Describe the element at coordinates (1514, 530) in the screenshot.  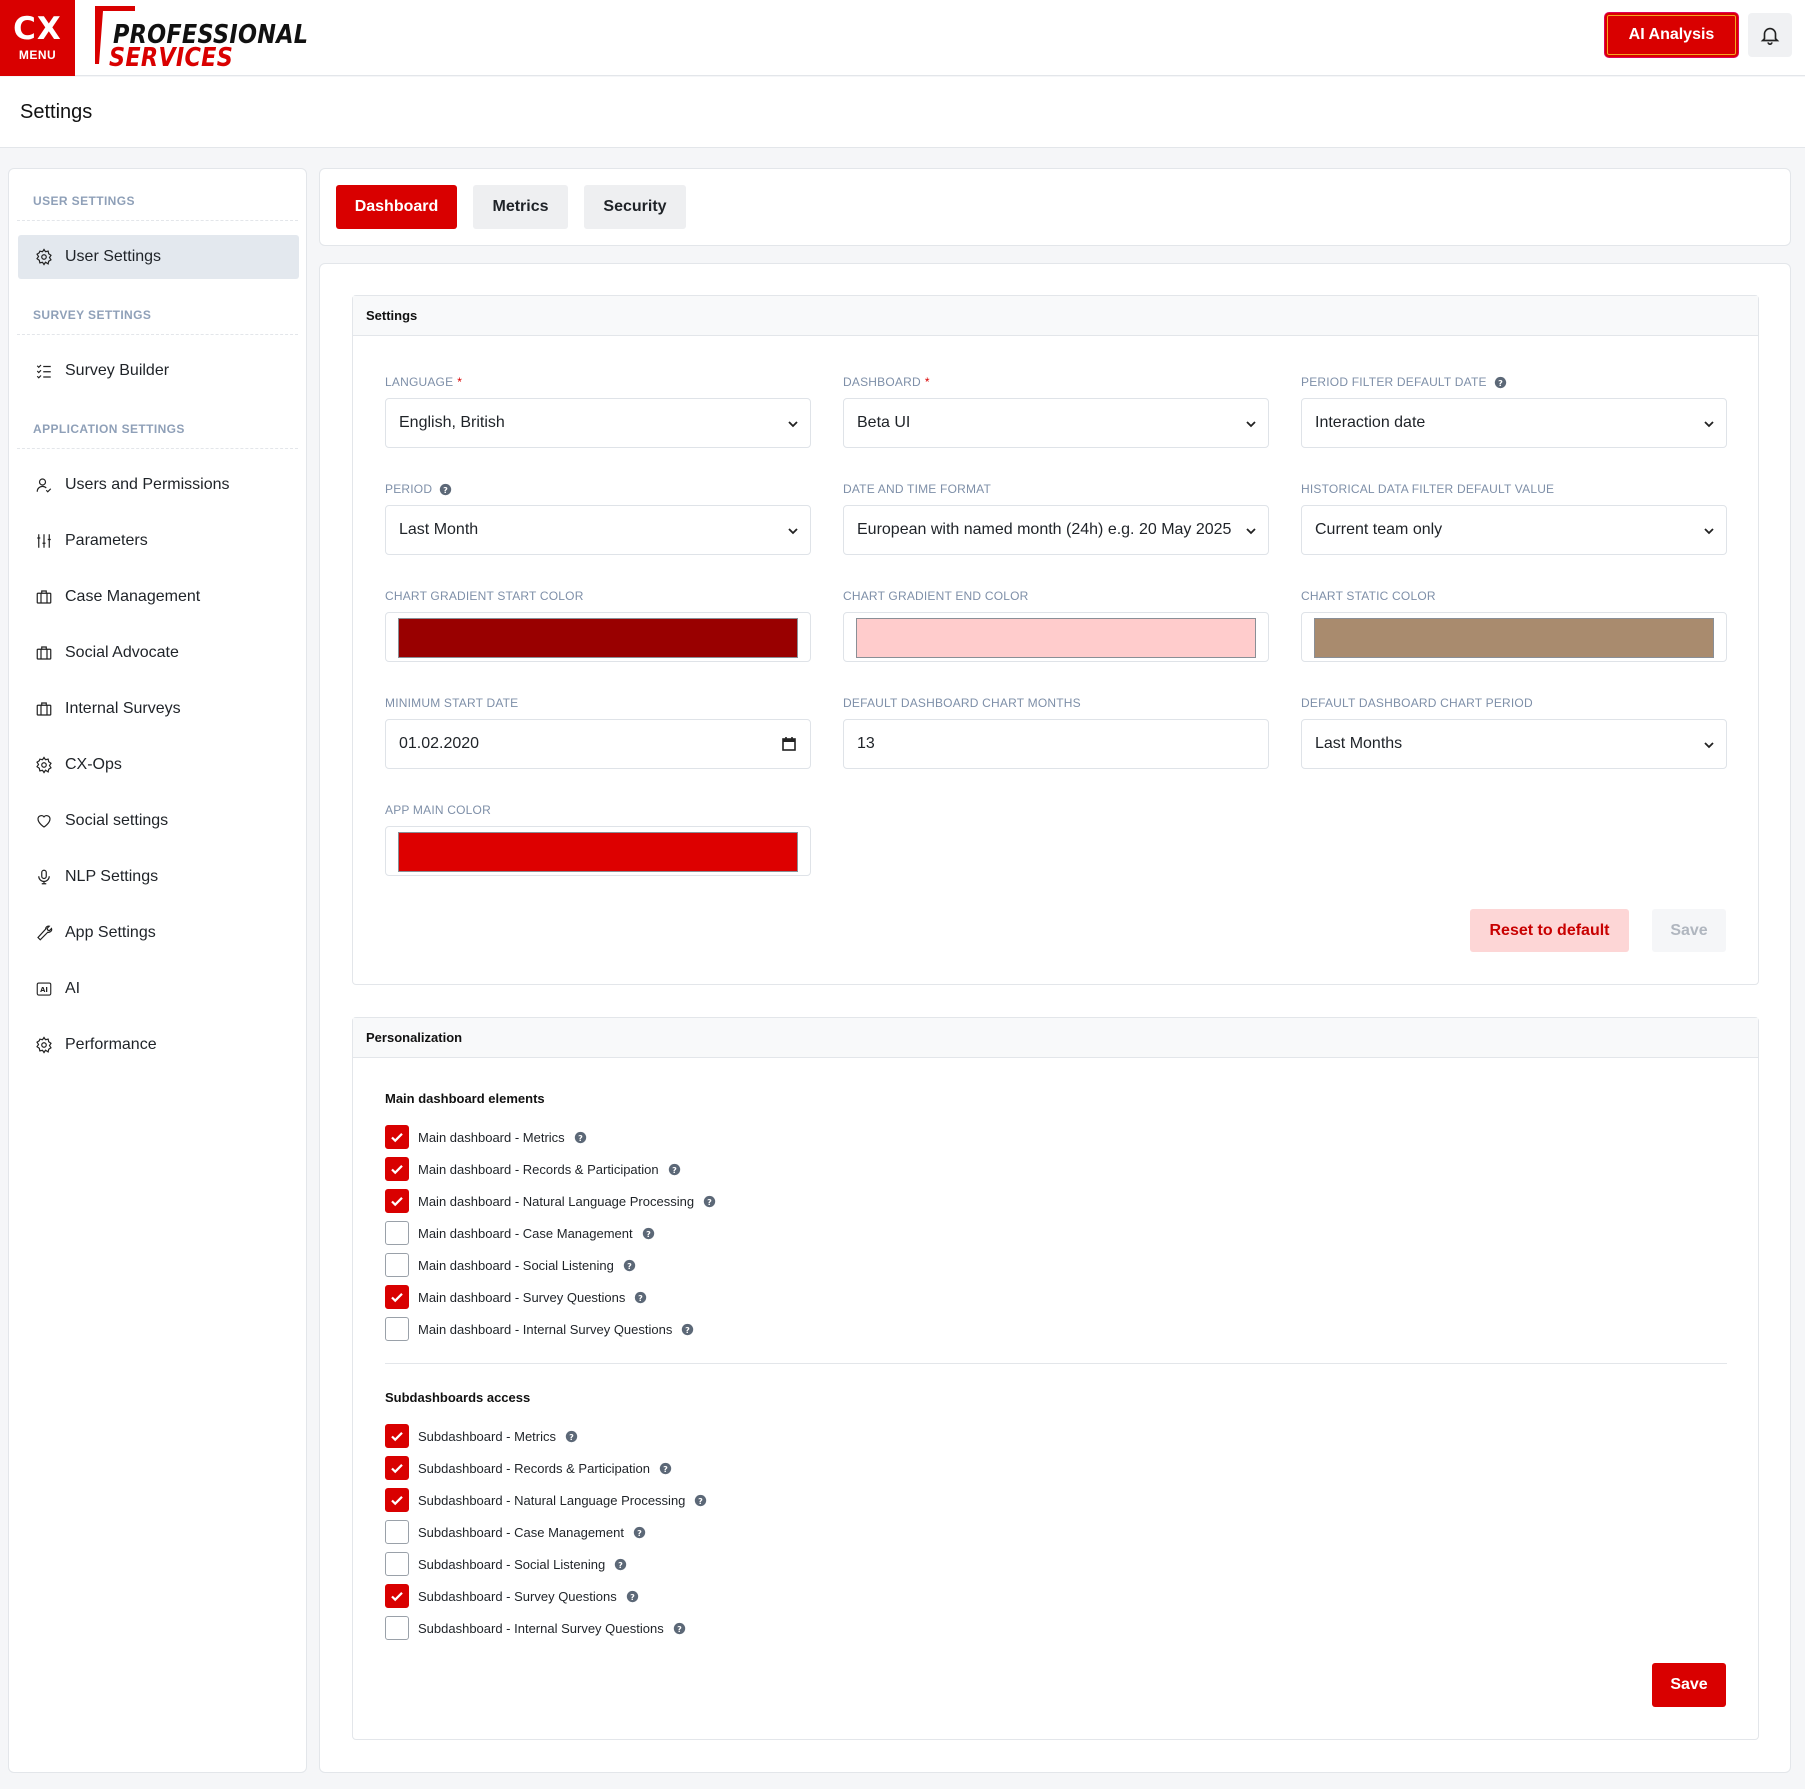
I see `historical-filter-select: Current team only` at that location.